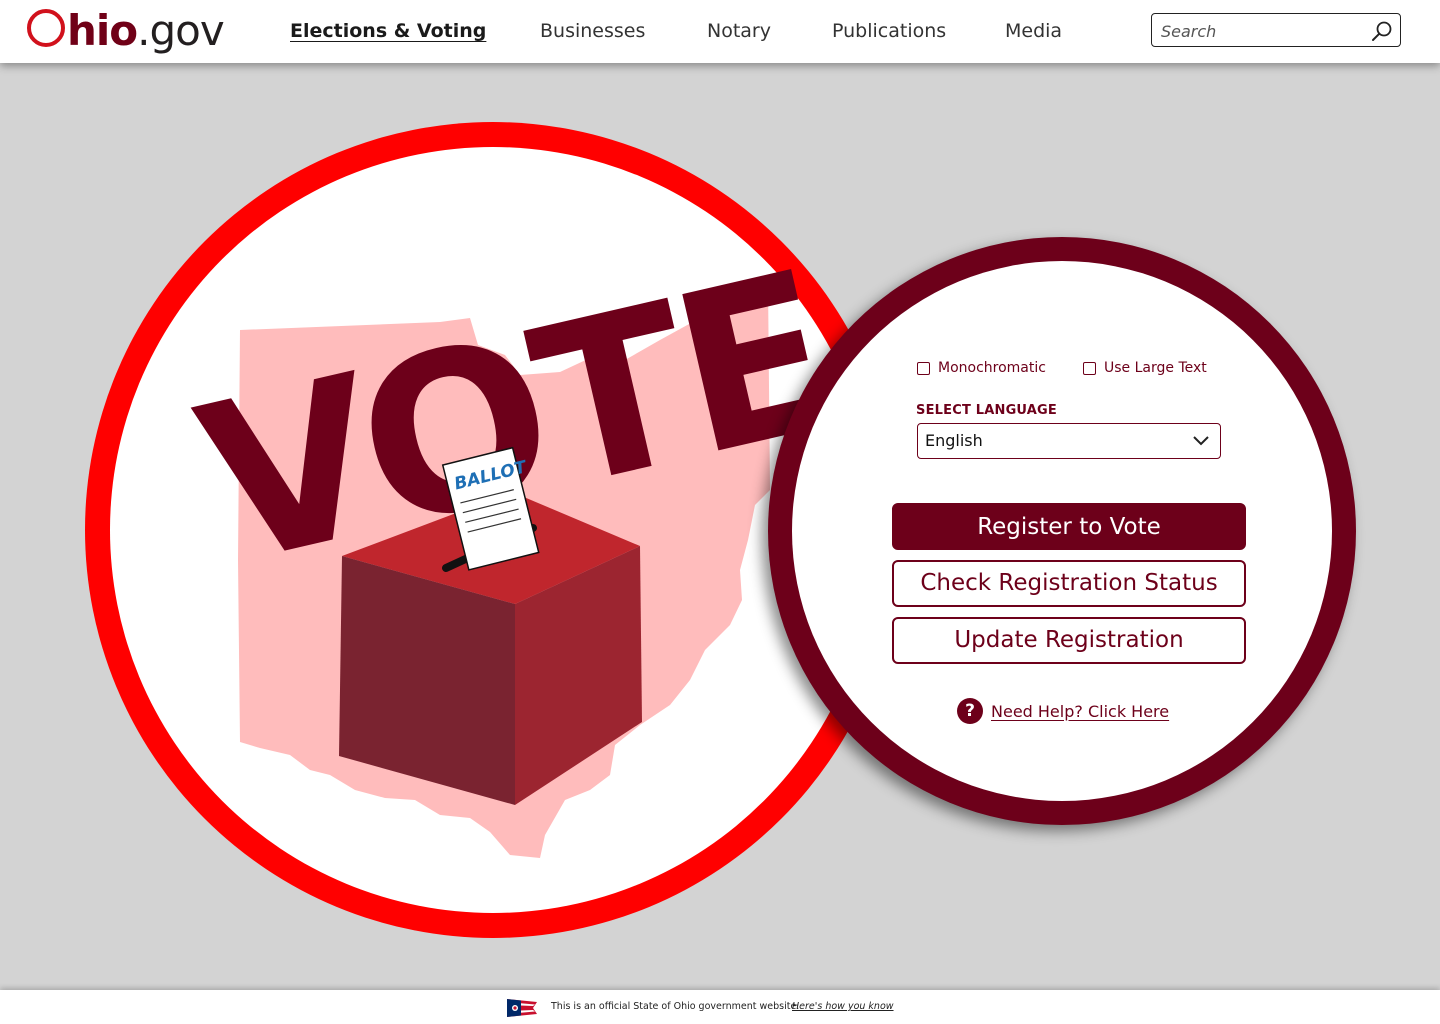 Image resolution: width=1440 pixels, height=1024 pixels. I want to click on question-icon: ?, so click(970, 711).